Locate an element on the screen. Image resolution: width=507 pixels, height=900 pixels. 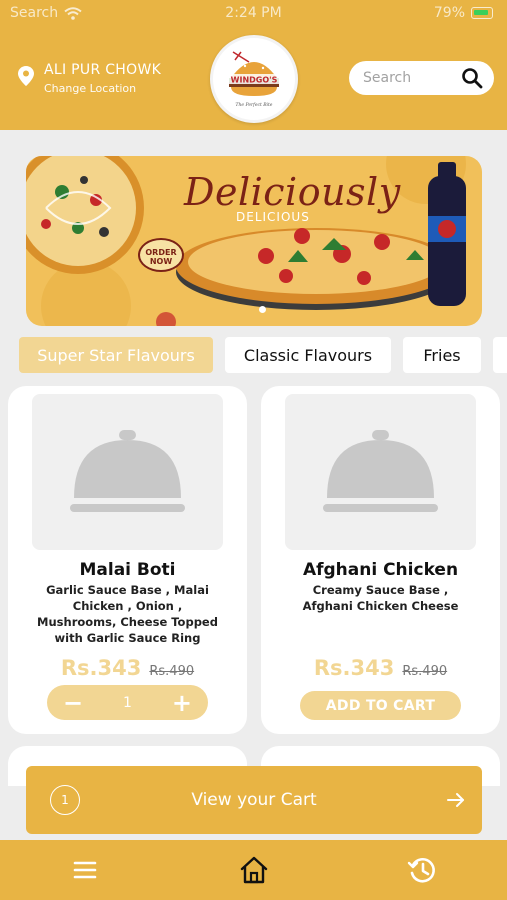
view-cart-button: 1 View your Cart is located at coordinates (254, 800).